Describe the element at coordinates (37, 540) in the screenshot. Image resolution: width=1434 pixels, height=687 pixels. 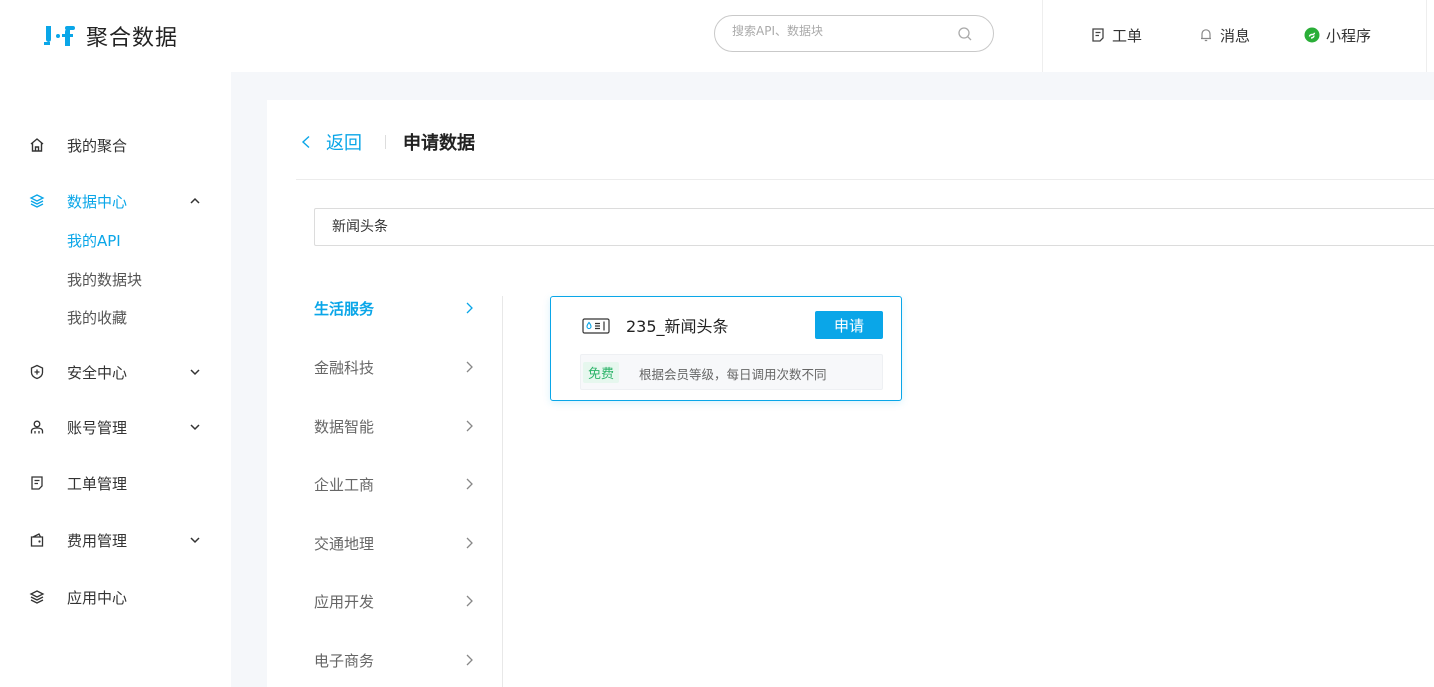
I see `wallet-icon` at that location.